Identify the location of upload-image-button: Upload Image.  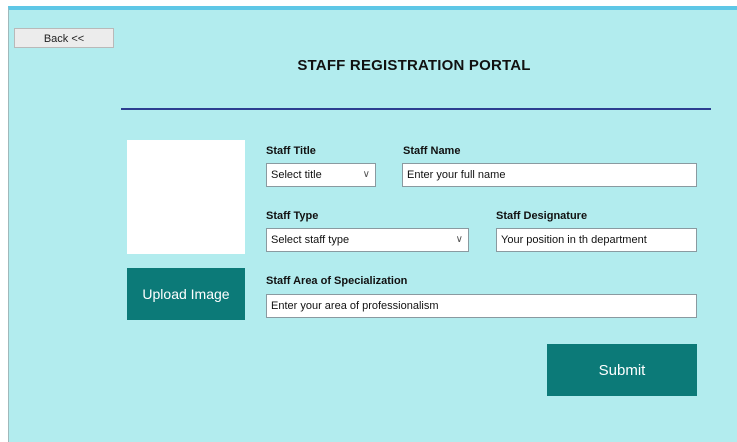
(186, 294).